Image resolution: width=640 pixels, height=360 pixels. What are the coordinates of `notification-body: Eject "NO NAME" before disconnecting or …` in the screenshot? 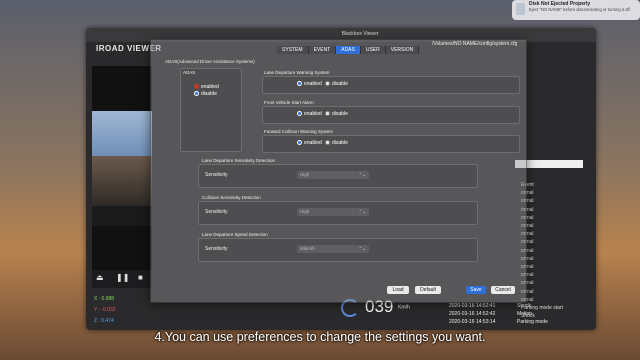 It's located at (580, 9).